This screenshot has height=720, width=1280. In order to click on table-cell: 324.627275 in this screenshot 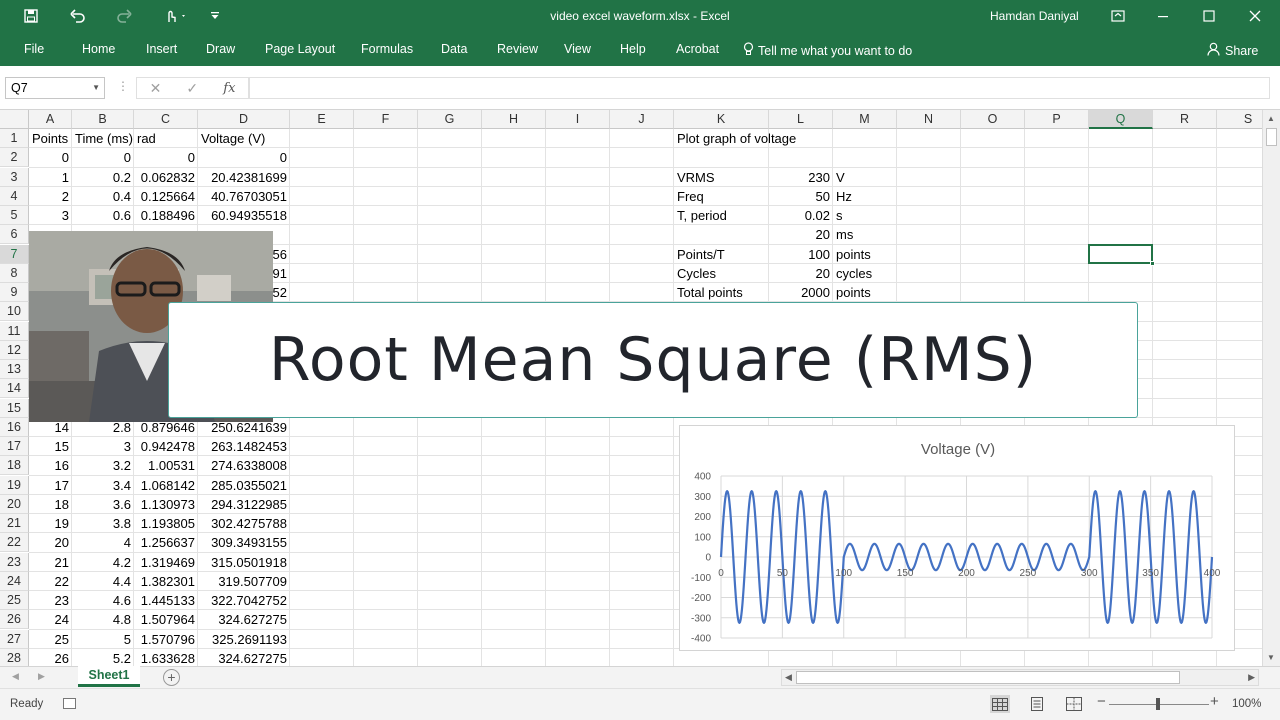, I will do `click(244, 619)`.